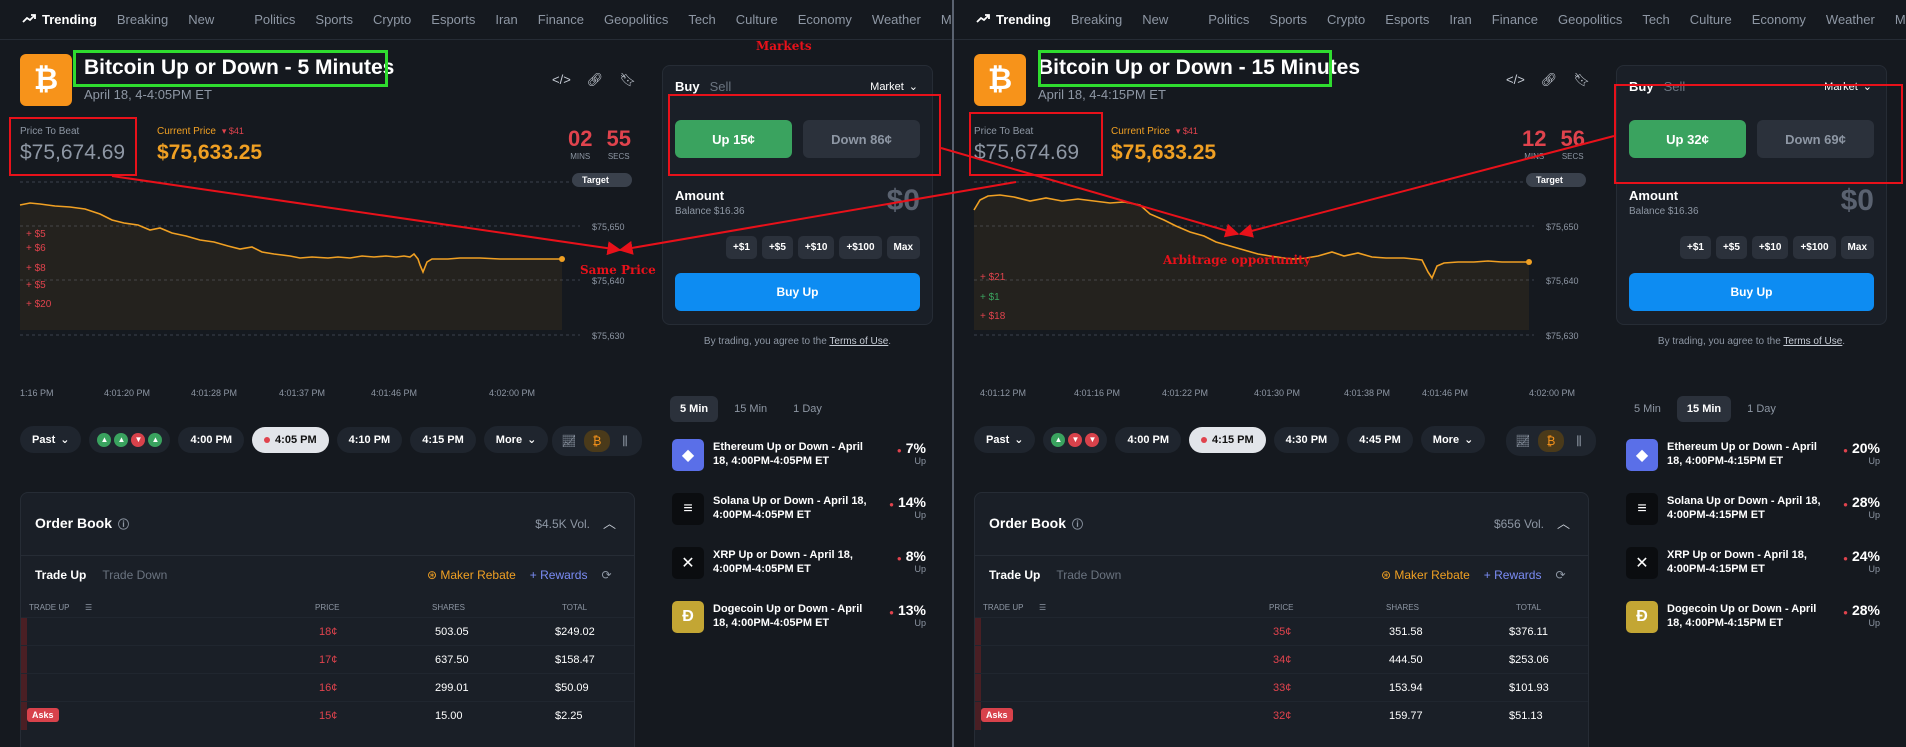 Image resolution: width=1906 pixels, height=747 pixels. I want to click on up-outcome-button: Up 15¢, so click(733, 139).